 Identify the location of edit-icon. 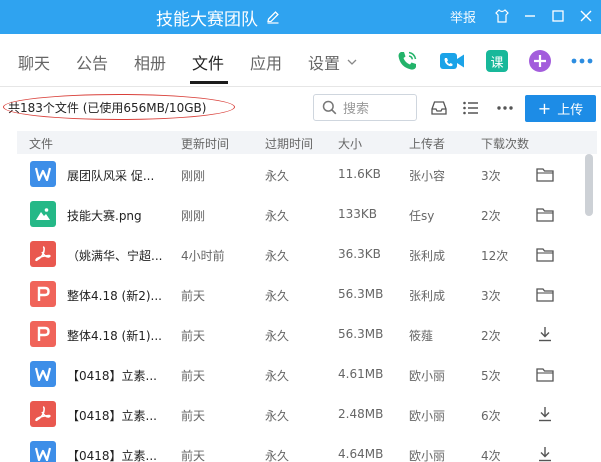
(273, 17).